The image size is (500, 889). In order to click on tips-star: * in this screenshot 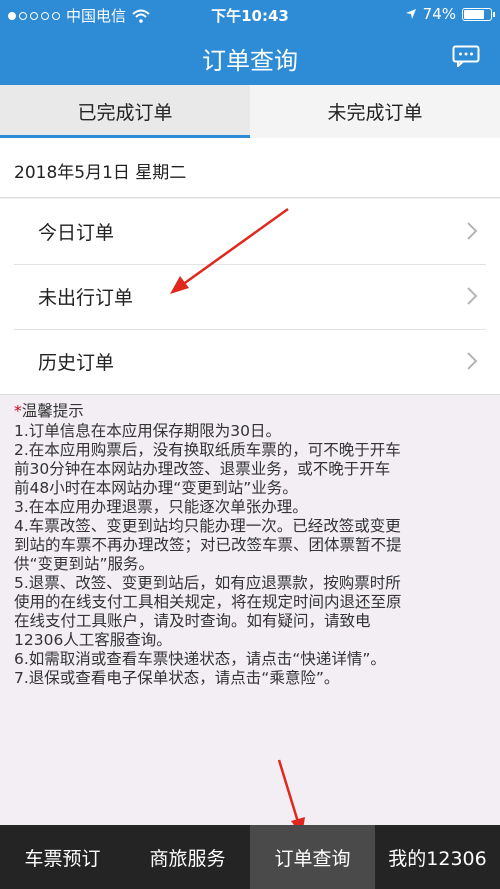, I will do `click(18, 411)`.